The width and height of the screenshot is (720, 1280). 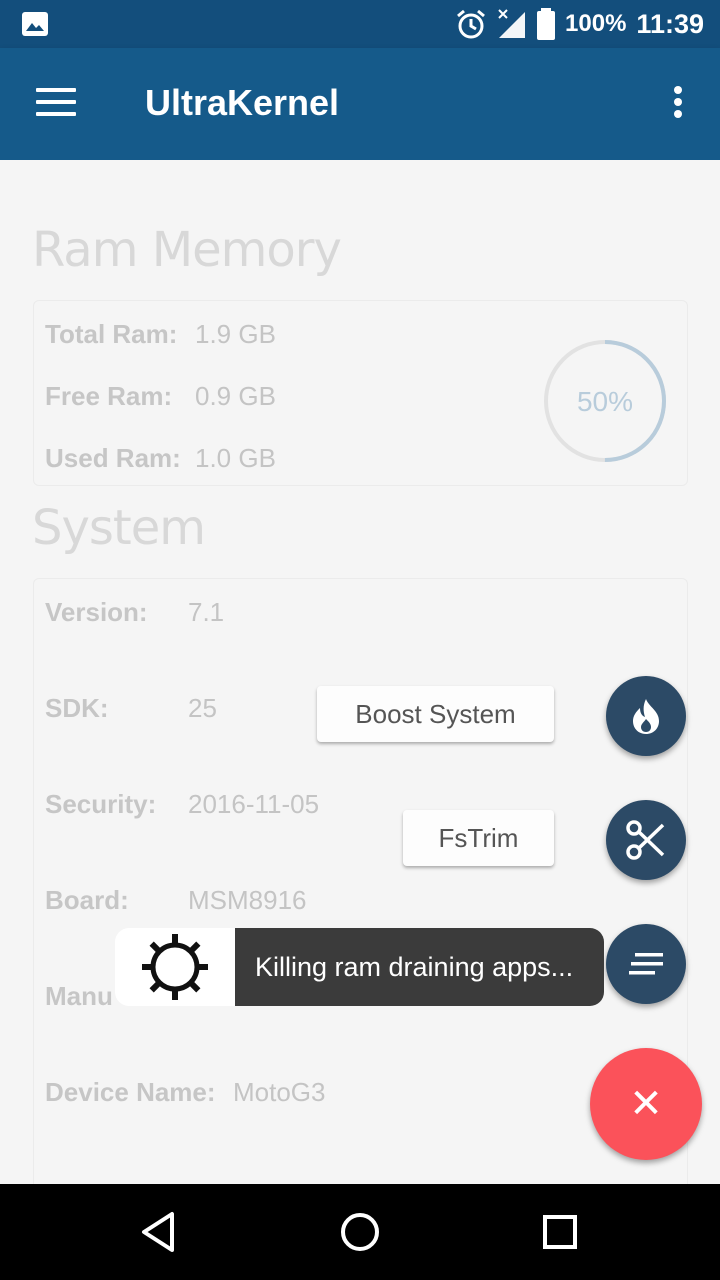 What do you see at coordinates (596, 23) in the screenshot?
I see `battery-percent: 100%` at bounding box center [596, 23].